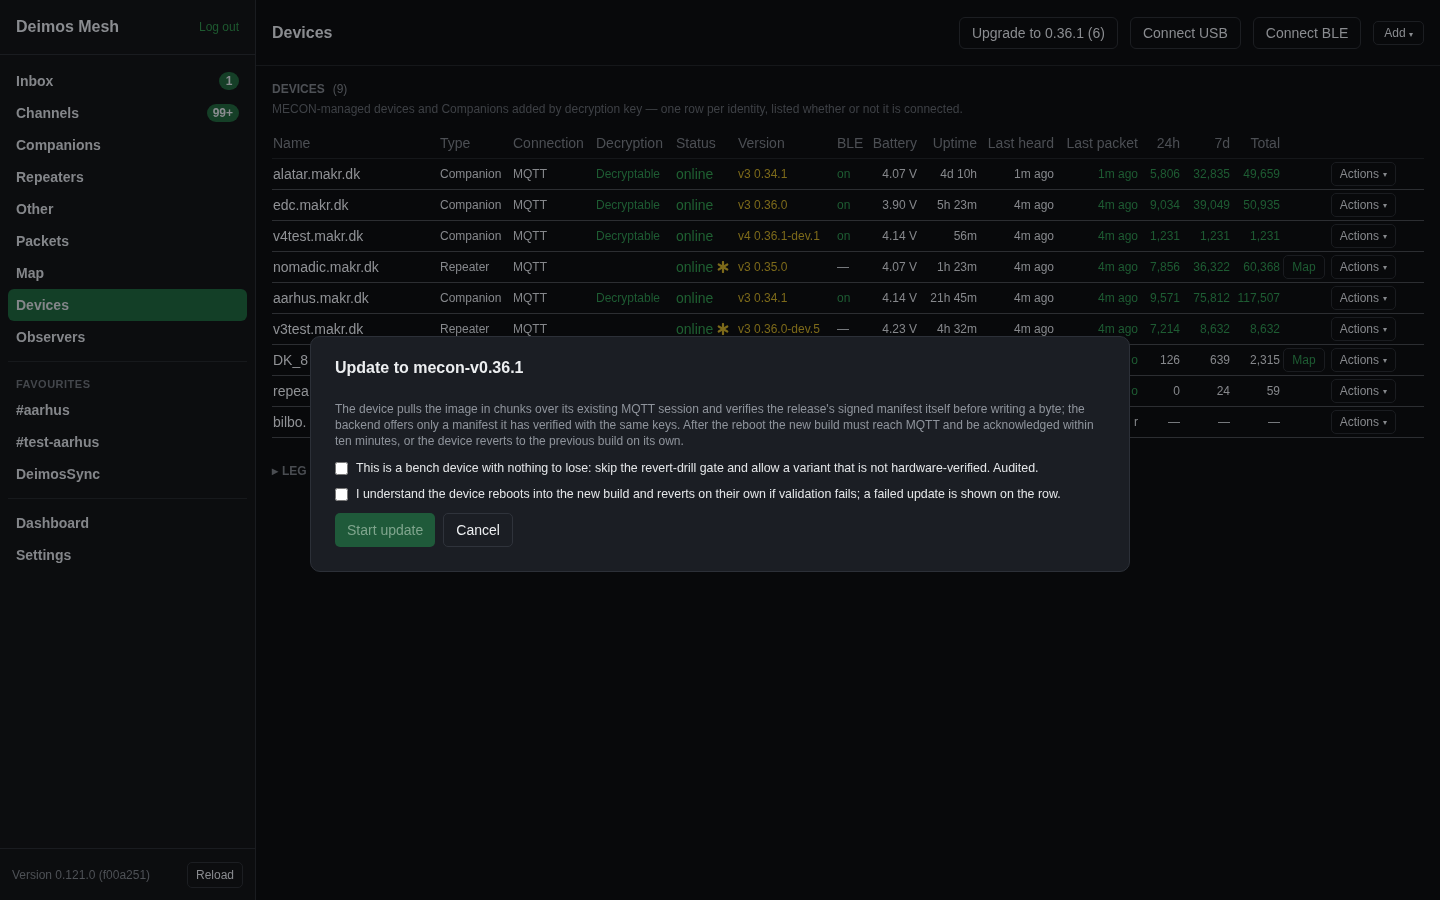 The image size is (1440, 900). What do you see at coordinates (1211, 267) in the screenshot?
I see `table-cell: 36,322` at bounding box center [1211, 267].